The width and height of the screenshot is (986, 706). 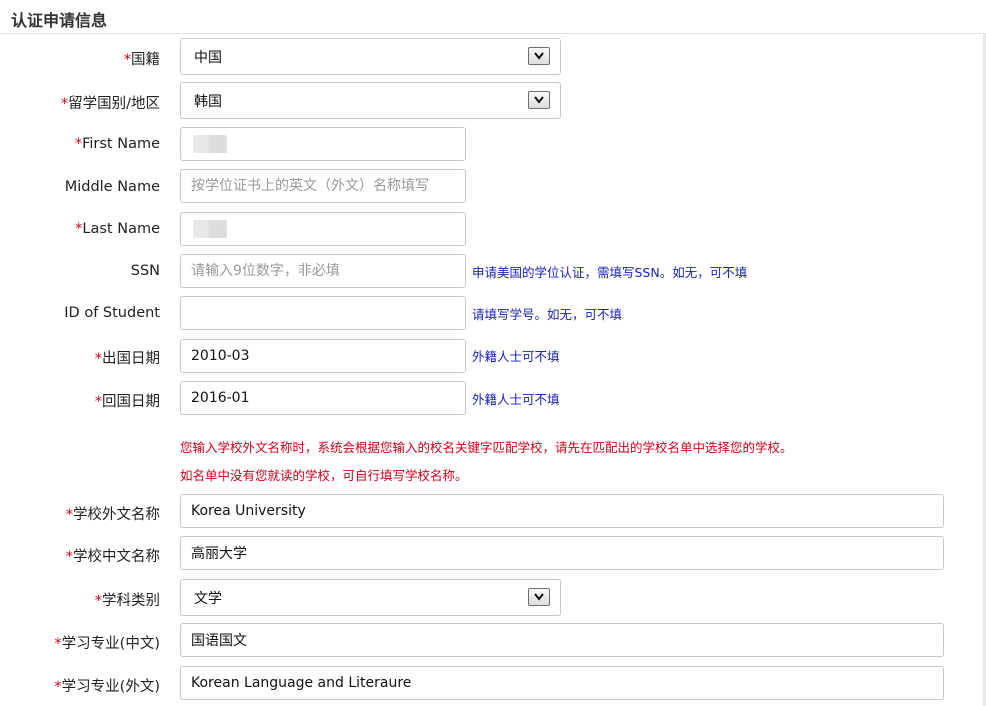 What do you see at coordinates (562, 511) in the screenshot?
I see `school-foreign-name-input` at bounding box center [562, 511].